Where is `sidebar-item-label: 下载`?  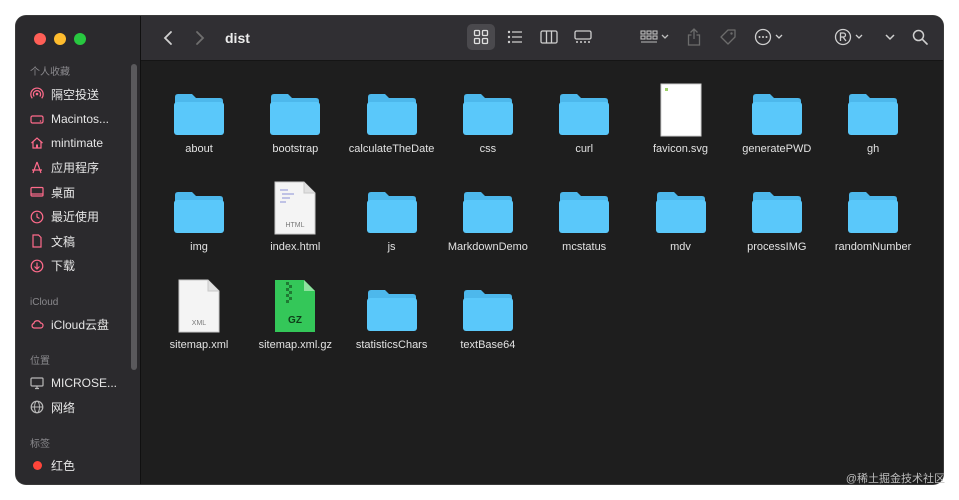
sidebar-item-label: 下载 is located at coordinates (63, 266).